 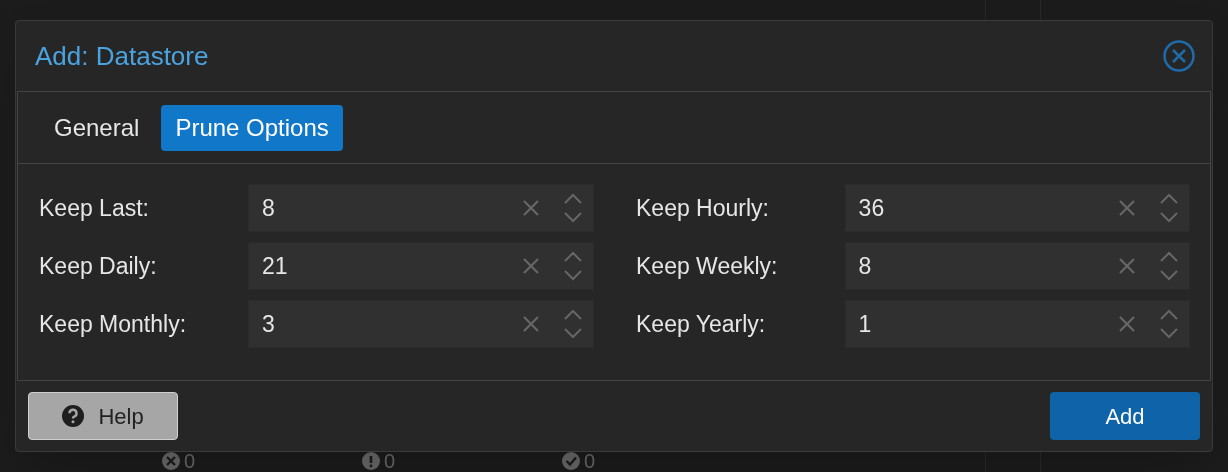 What do you see at coordinates (122, 56) in the screenshot?
I see `dialog-title: Add: Datastore` at bounding box center [122, 56].